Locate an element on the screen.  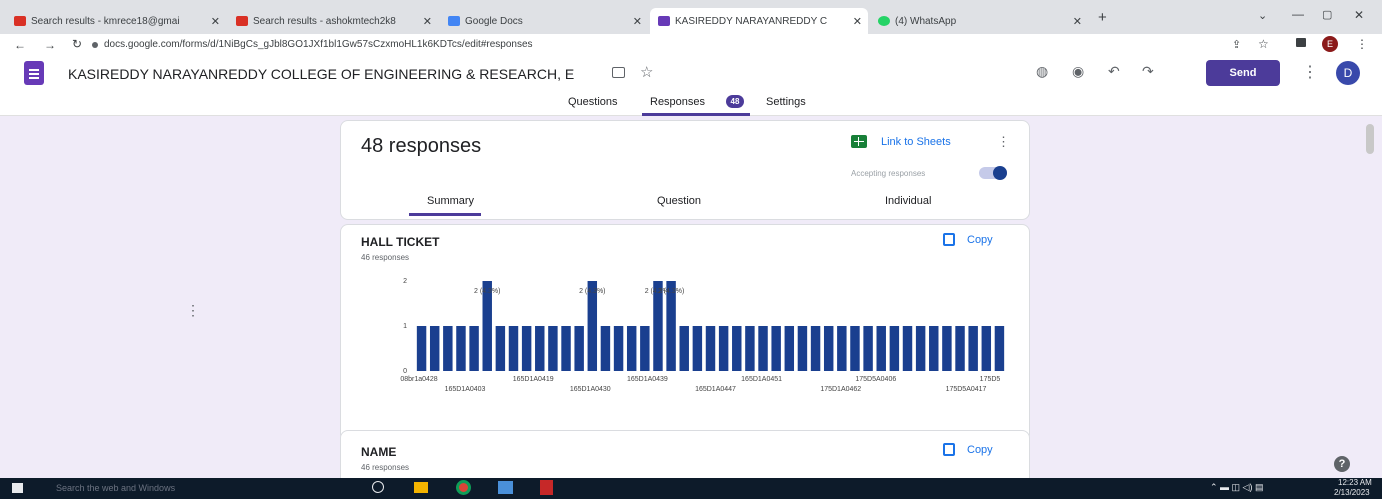
windows-start-icon is located at coordinates (17, 488).